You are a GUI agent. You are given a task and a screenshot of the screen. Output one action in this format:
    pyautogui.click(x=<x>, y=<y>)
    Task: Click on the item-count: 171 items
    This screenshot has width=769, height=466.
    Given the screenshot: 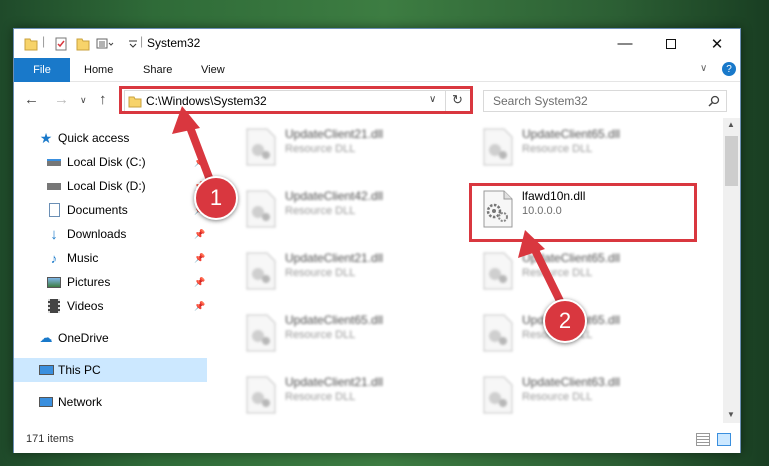 What is the action you would take?
    pyautogui.click(x=50, y=439)
    